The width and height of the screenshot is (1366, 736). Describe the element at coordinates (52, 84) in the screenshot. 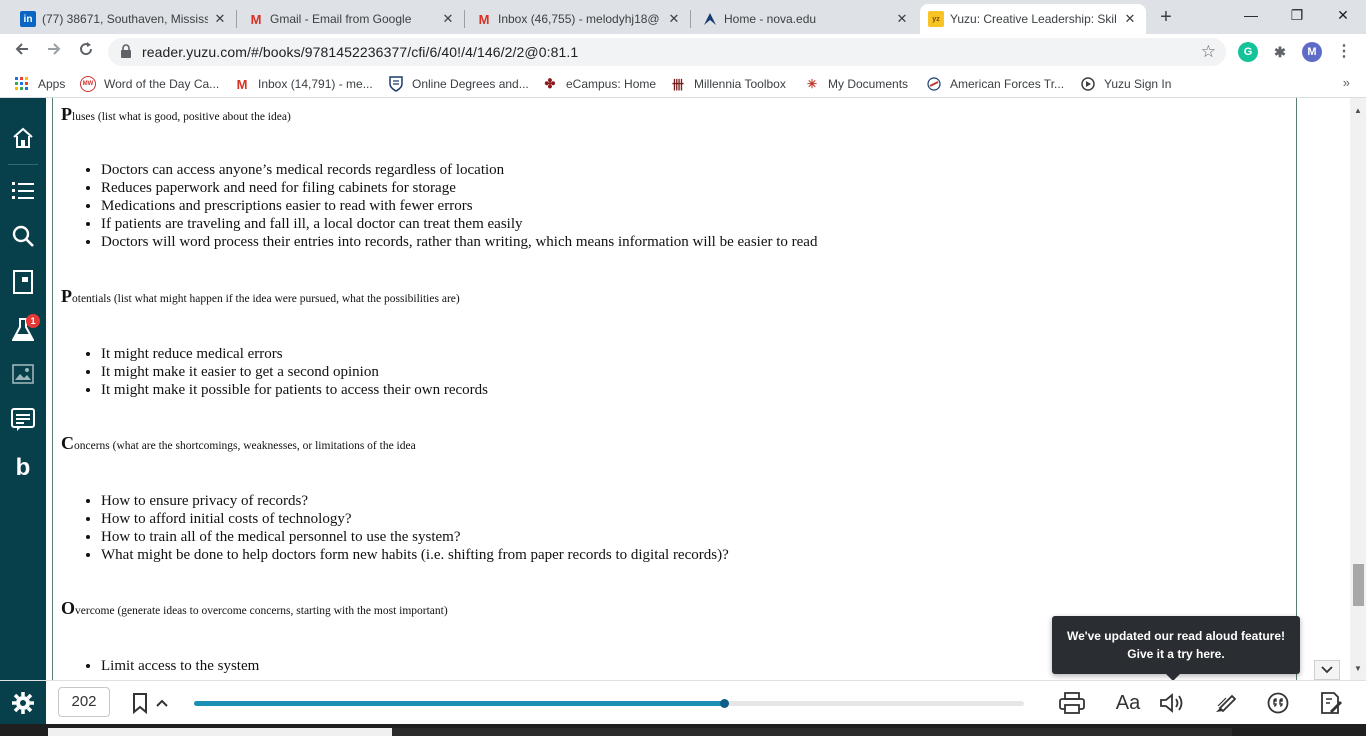

I see `bookmark-label: Apps` at that location.